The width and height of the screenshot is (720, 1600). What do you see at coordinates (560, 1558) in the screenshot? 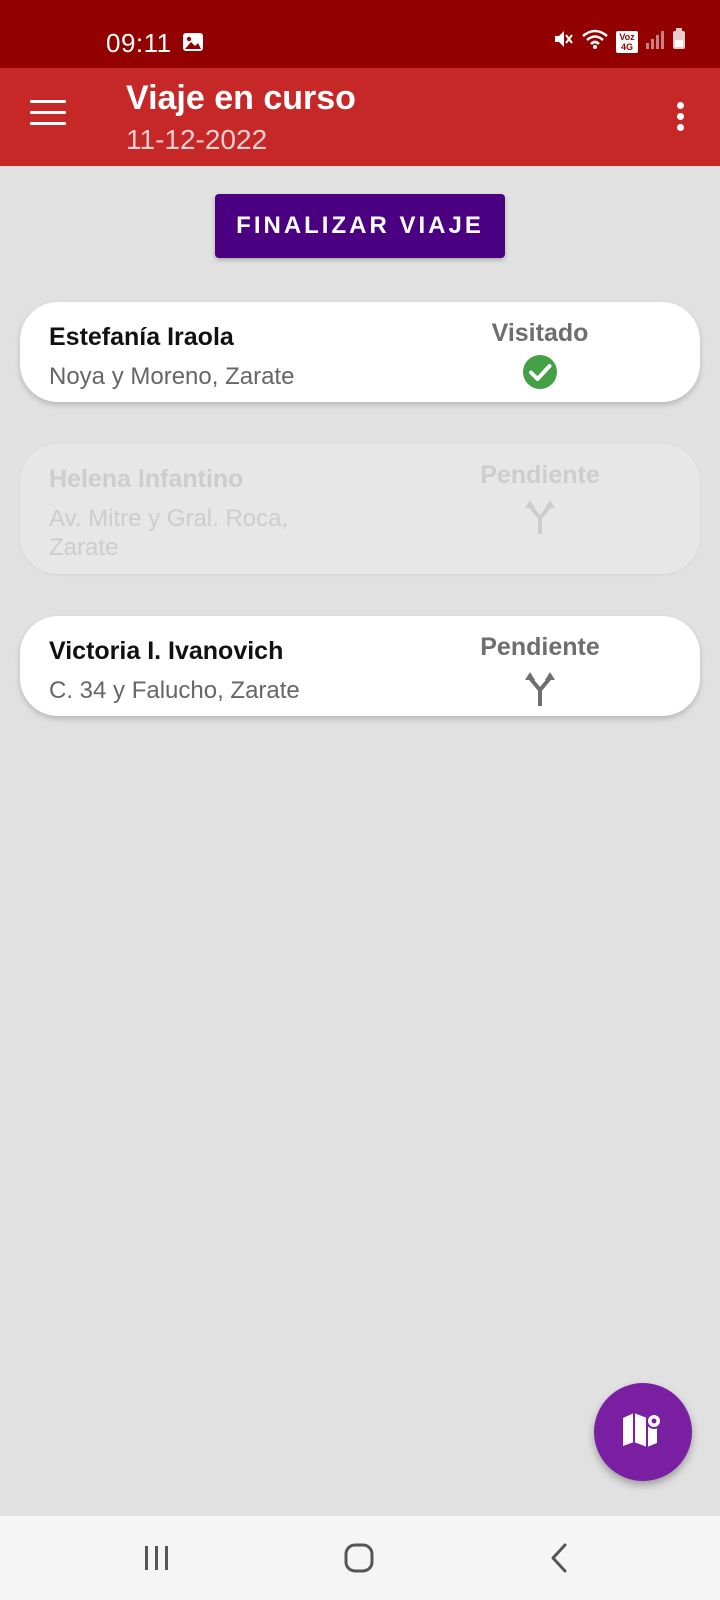
I see `back-icon` at bounding box center [560, 1558].